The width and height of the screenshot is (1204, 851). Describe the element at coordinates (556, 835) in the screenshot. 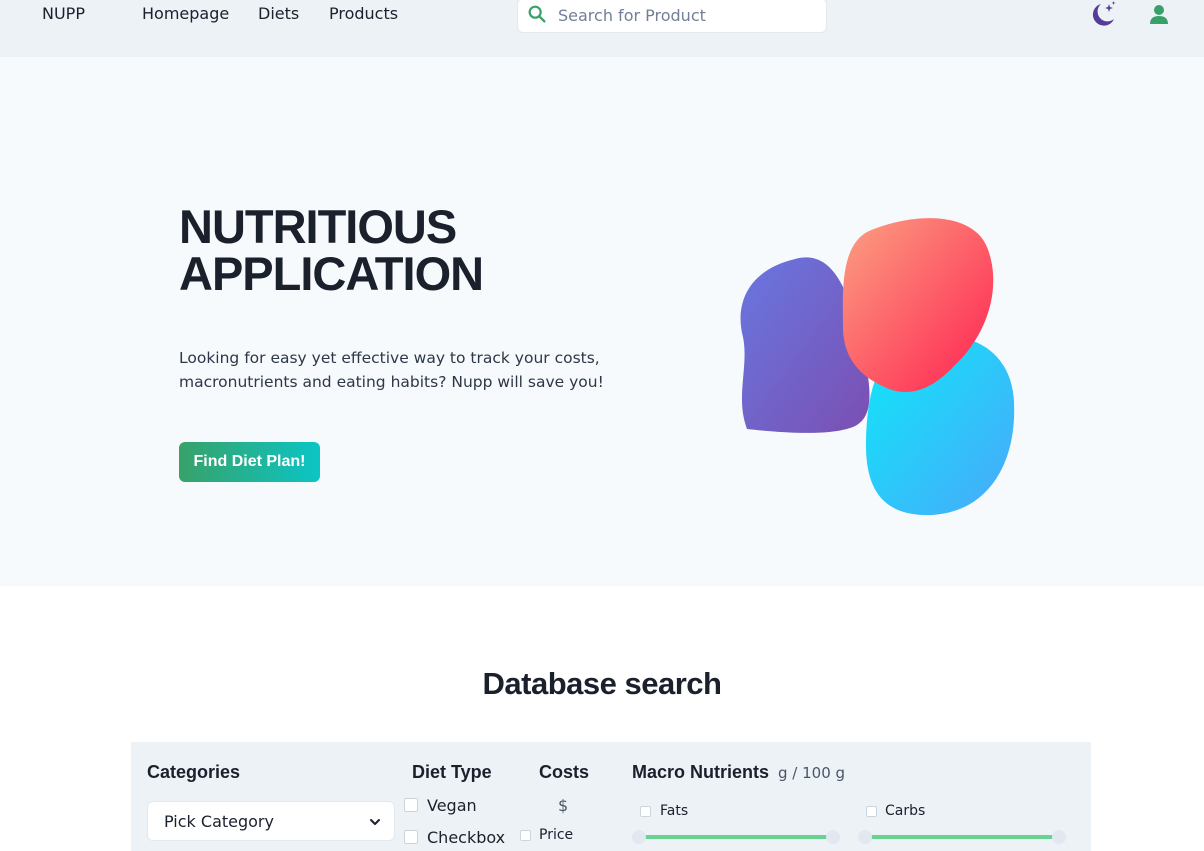

I see `price-label: Price` at that location.